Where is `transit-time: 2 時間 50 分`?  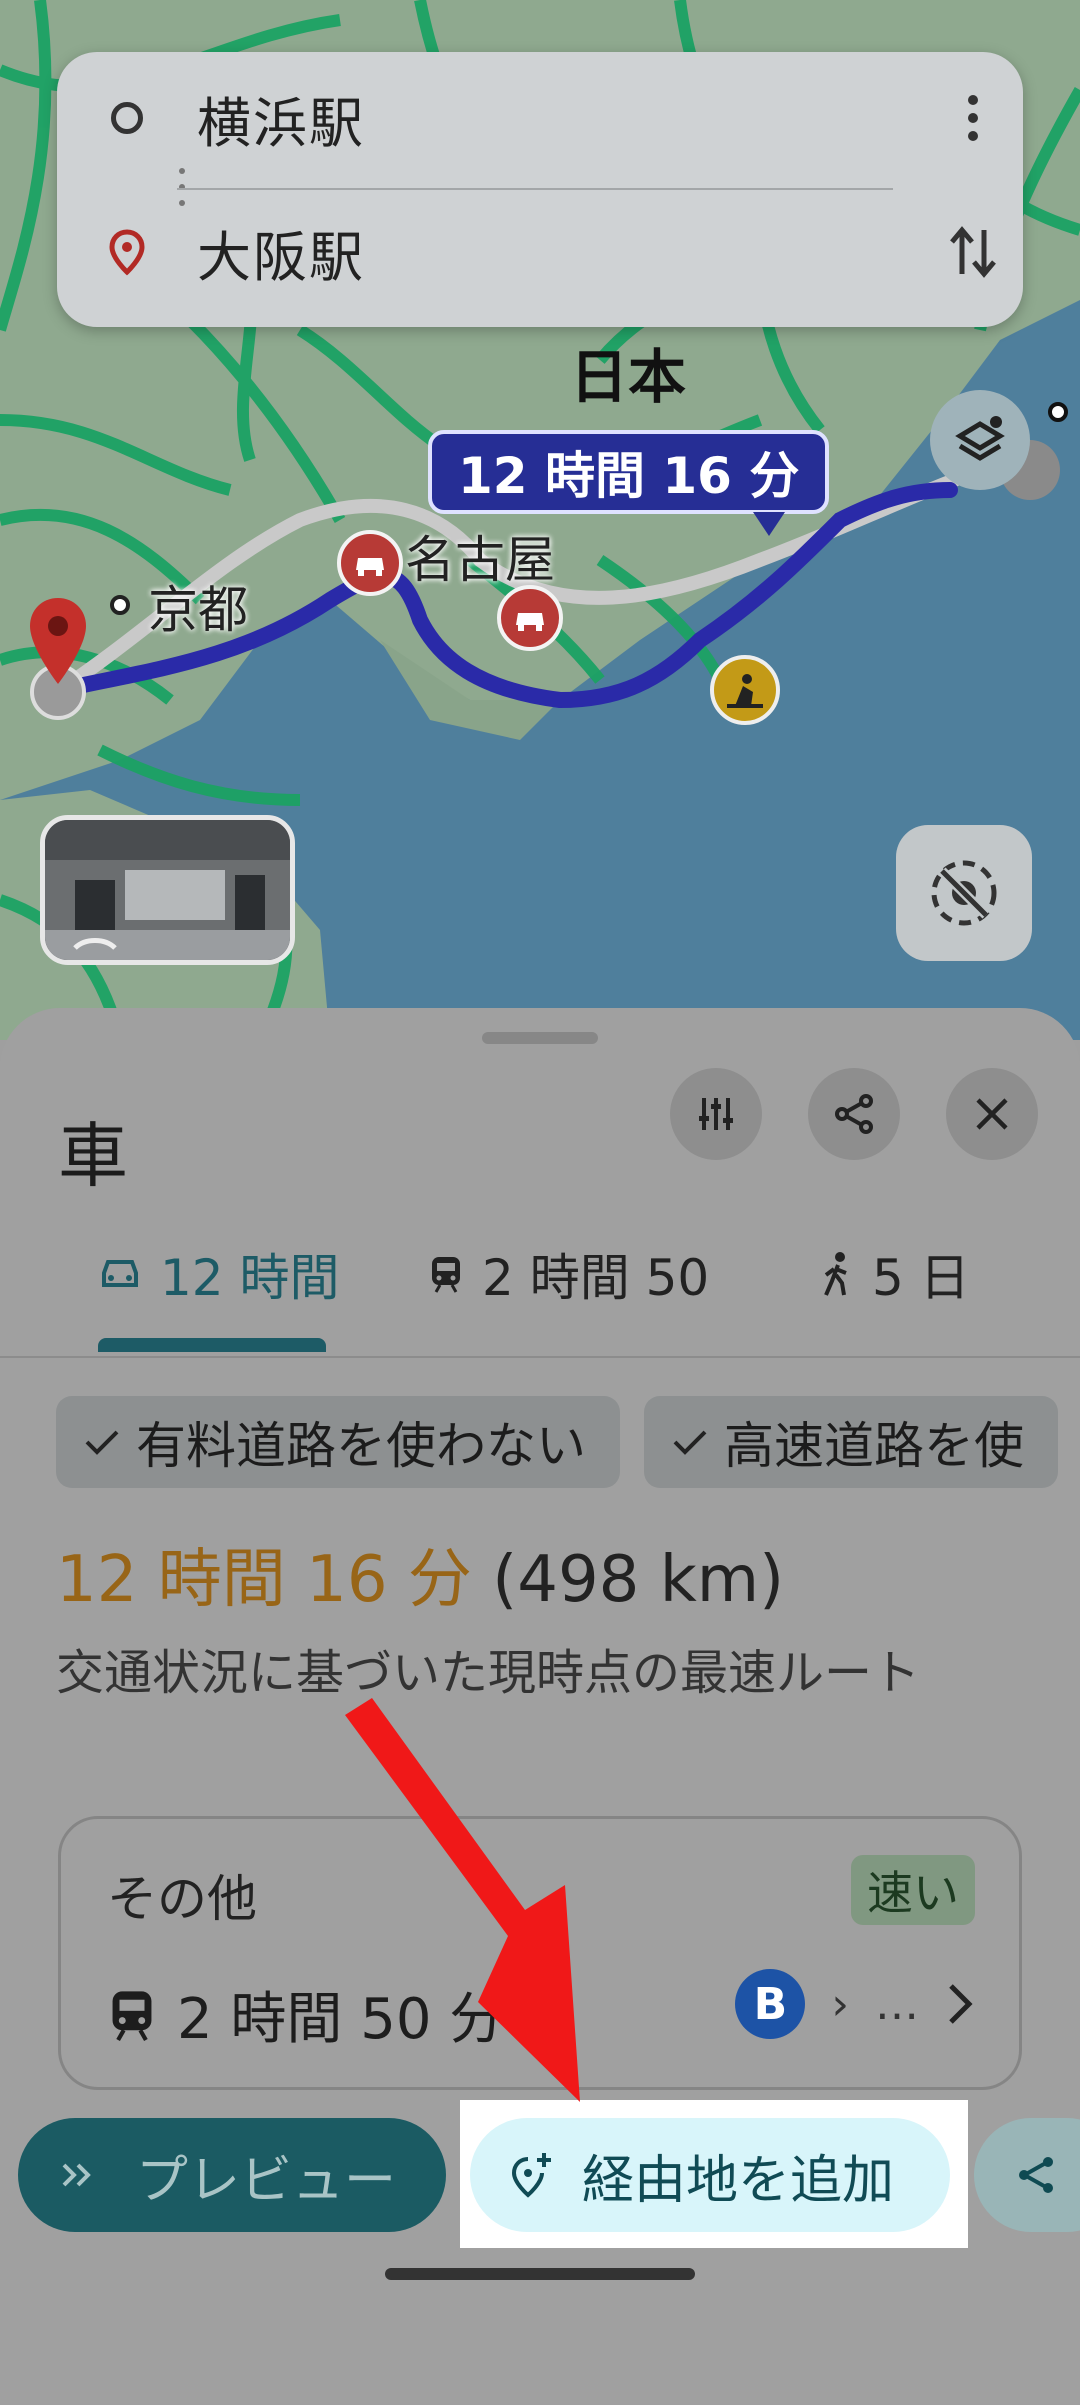
transit-time: 2 時間 50 分 is located at coordinates (341, 2019).